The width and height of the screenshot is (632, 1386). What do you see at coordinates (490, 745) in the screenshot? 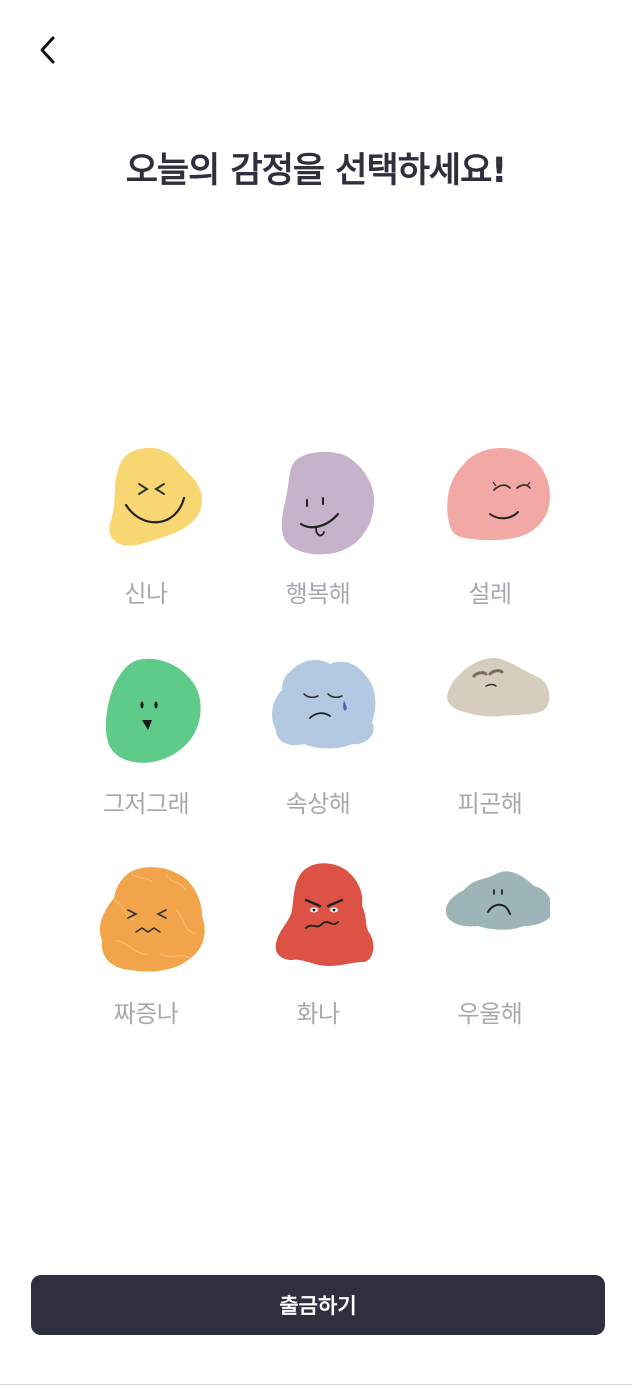
I see `emotion-tired: 피곤해` at bounding box center [490, 745].